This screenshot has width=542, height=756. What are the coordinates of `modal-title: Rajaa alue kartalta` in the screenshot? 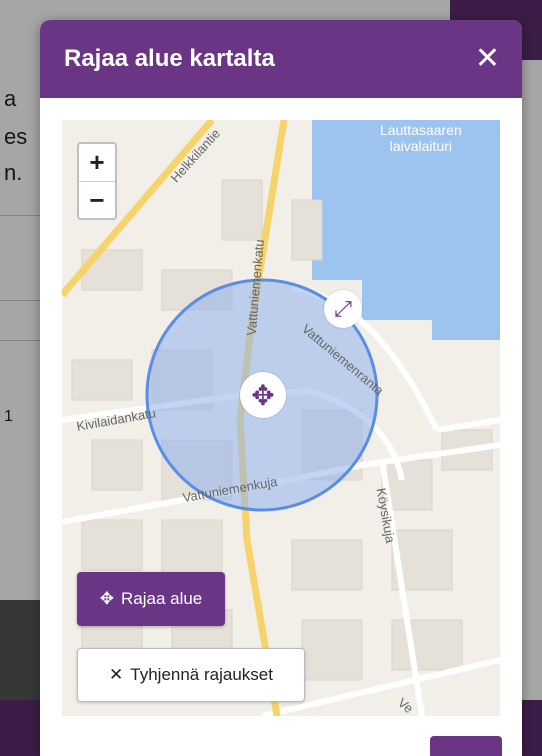 It's located at (169, 58).